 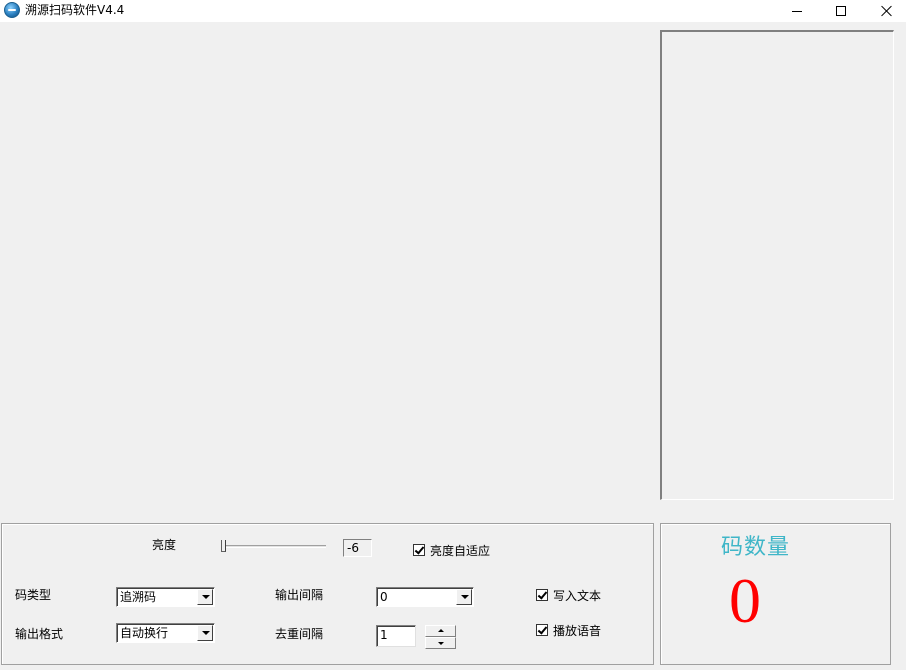 What do you see at coordinates (460, 551) in the screenshot?
I see `auto-brightness-label: 亮度自适应` at bounding box center [460, 551].